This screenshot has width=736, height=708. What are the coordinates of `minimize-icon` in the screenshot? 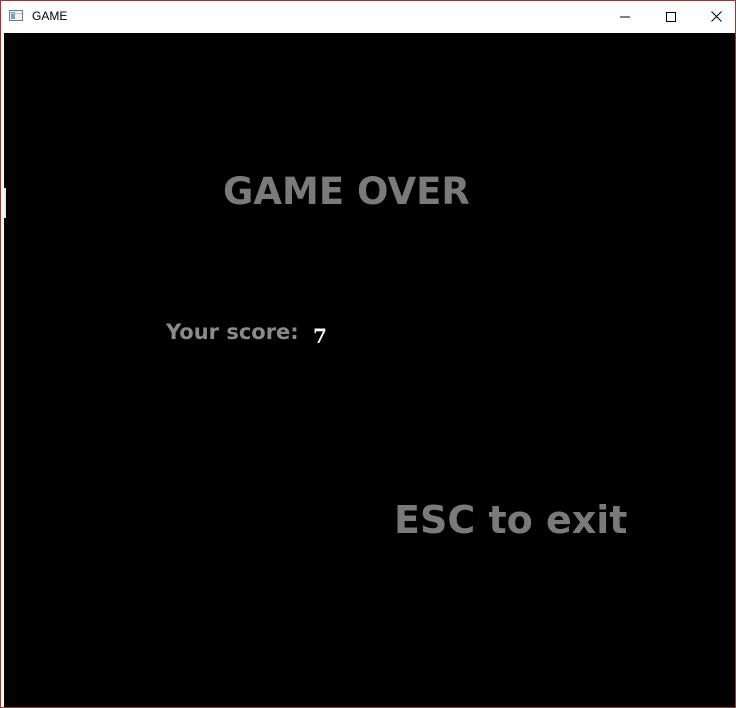 It's located at (625, 16).